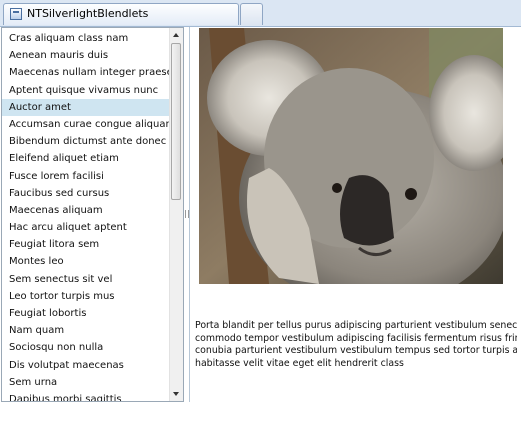 This screenshot has width=521, height=431. Describe the element at coordinates (86, 158) in the screenshot. I see `list-item: Eleifend aliquet etiam` at that location.